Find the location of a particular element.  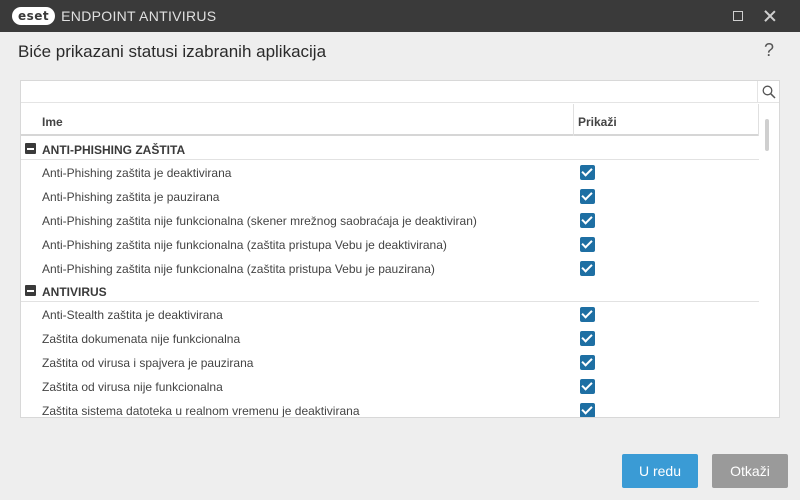

ok-button: U redu is located at coordinates (660, 471).